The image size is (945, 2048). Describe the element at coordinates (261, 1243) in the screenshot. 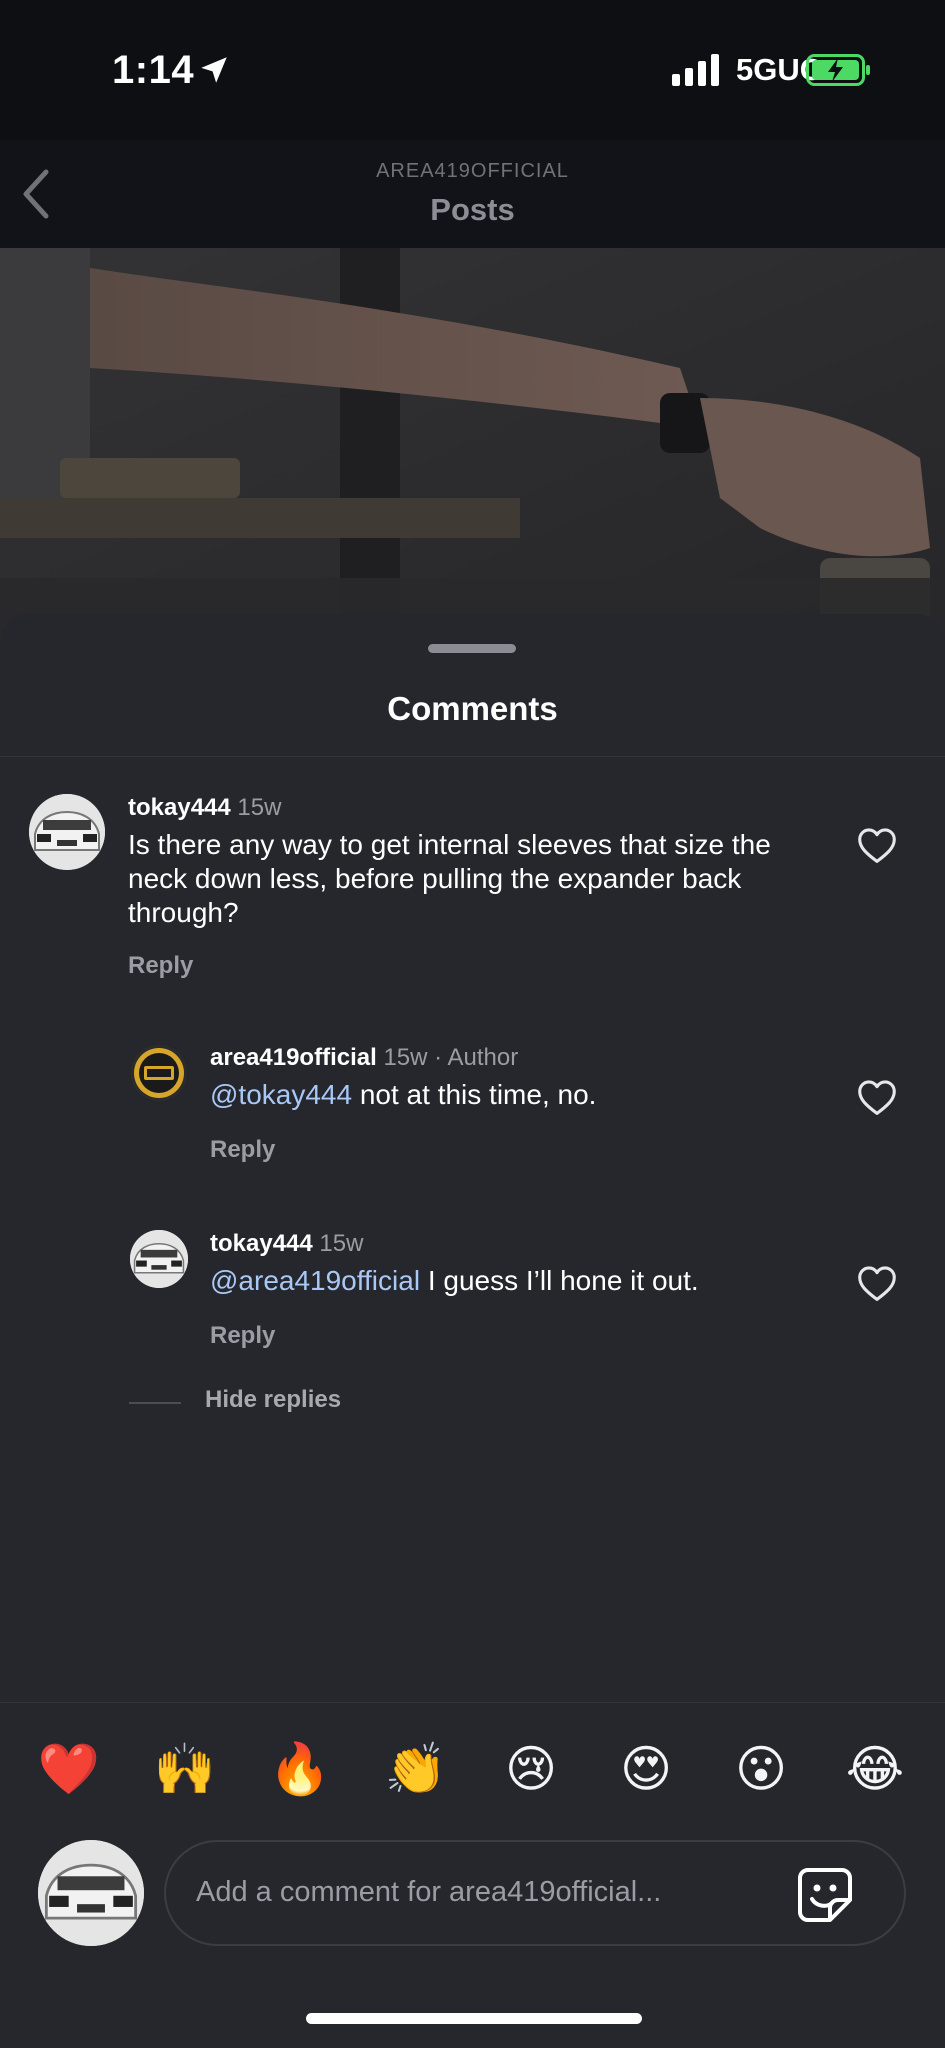

I see `reply-username: tokay444` at that location.